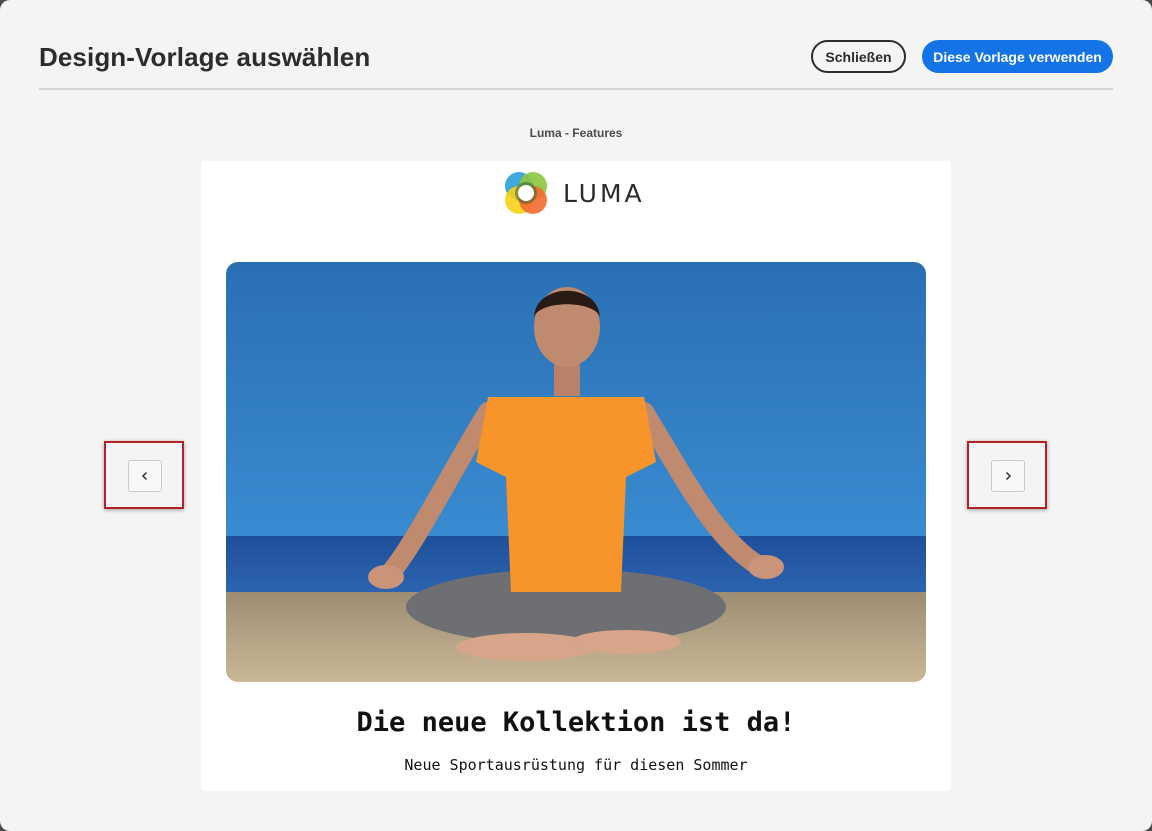 The height and width of the screenshot is (831, 1152). Describe the element at coordinates (576, 765) in the screenshot. I see `subline: Neue Sportausrüstung für diesen Sommer` at that location.